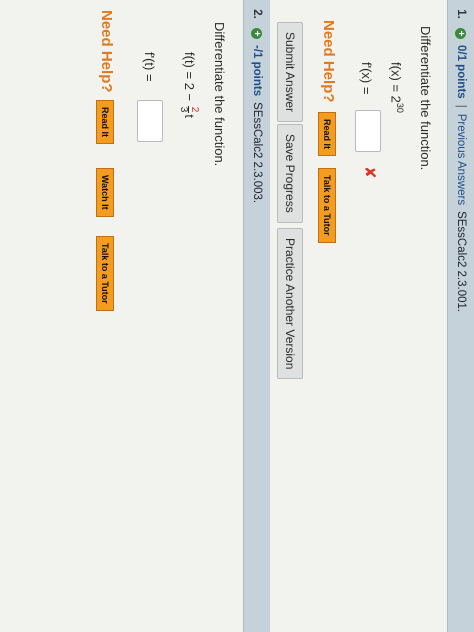 The image size is (474, 632). Describe the element at coordinates (256, 316) in the screenshot. I see `question-2-header: 2. + -/1 points SEssCalc2 2.3.003.` at that location.